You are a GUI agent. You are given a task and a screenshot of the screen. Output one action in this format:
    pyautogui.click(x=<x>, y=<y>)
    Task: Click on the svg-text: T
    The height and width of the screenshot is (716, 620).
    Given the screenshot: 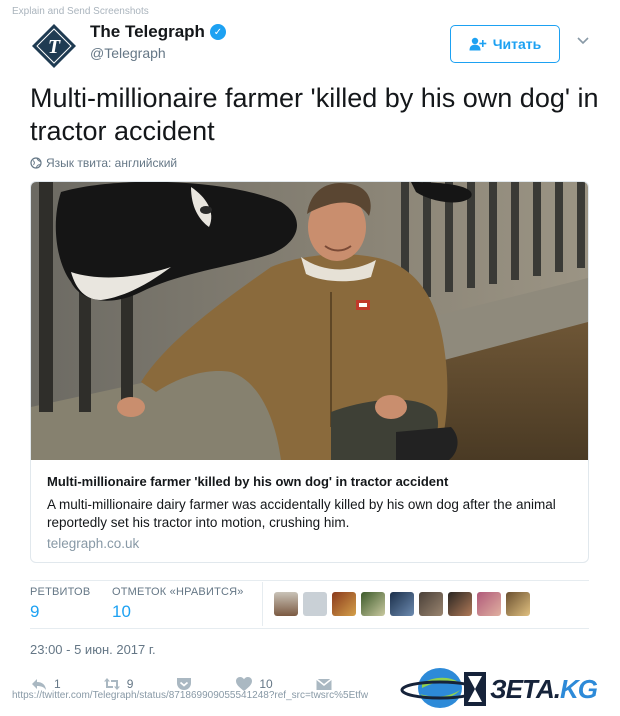 What is the action you would take?
    pyautogui.click(x=54, y=47)
    